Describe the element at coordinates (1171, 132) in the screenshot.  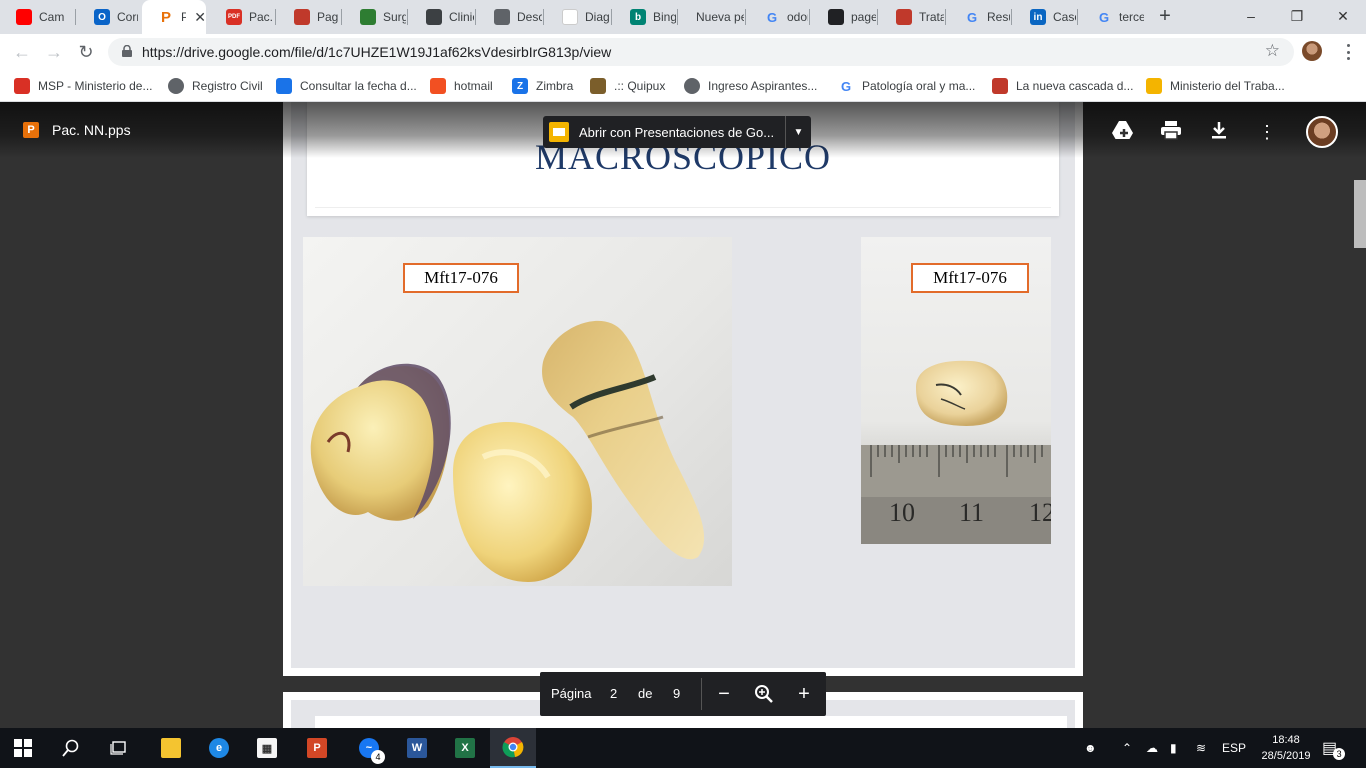
I see `print-icon` at that location.